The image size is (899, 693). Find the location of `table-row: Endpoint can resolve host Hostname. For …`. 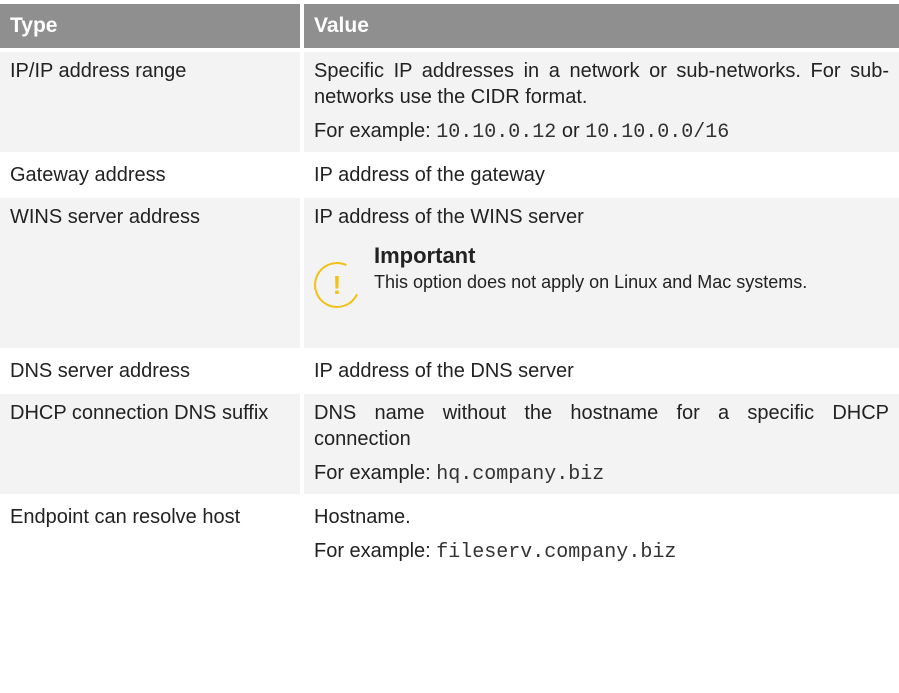

table-row: Endpoint can resolve host Hostname. For … is located at coordinates (449, 533).